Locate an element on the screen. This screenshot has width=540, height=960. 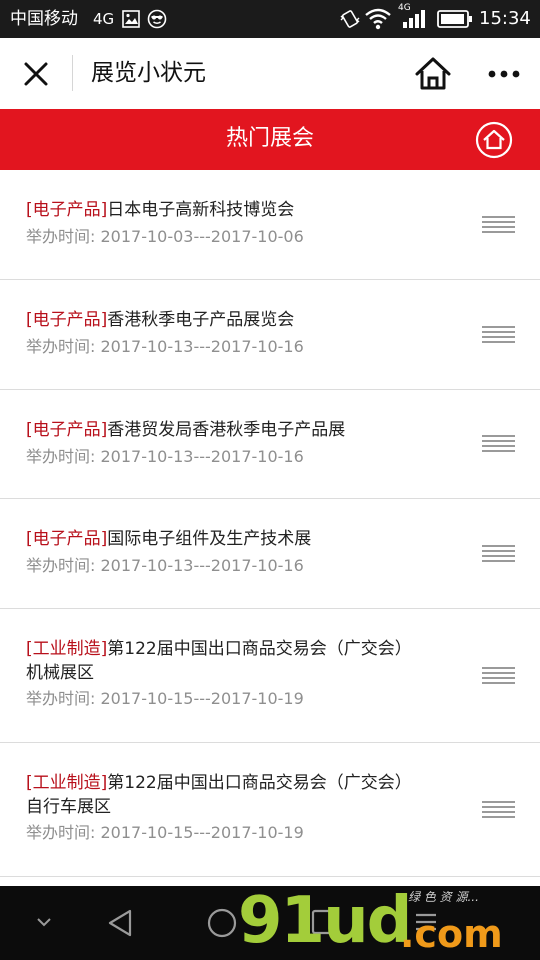
home-icon is located at coordinates (433, 74).